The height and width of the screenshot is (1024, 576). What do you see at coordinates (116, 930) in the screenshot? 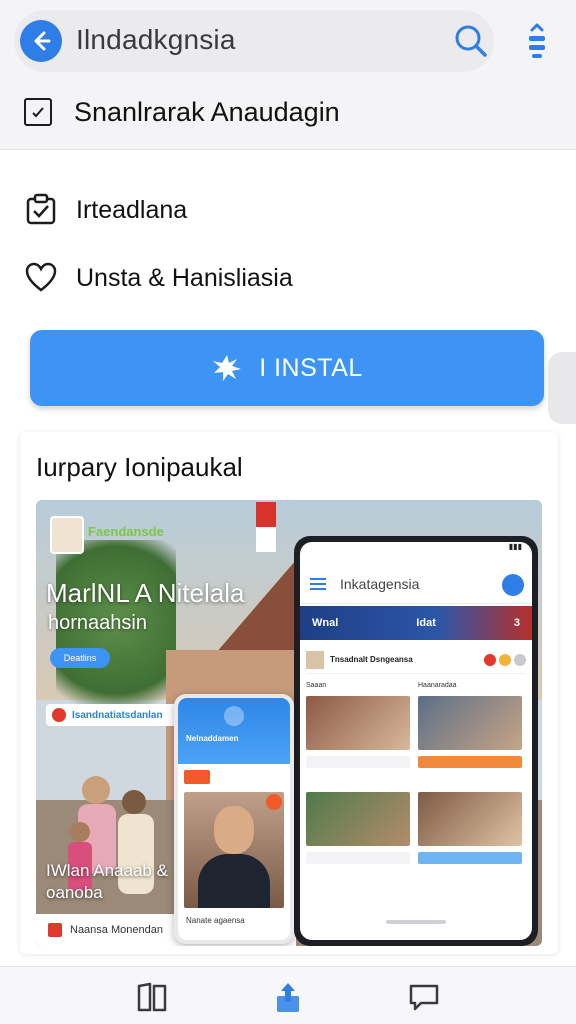
I see `hero-footer-label: Naansa Monendan` at bounding box center [116, 930].